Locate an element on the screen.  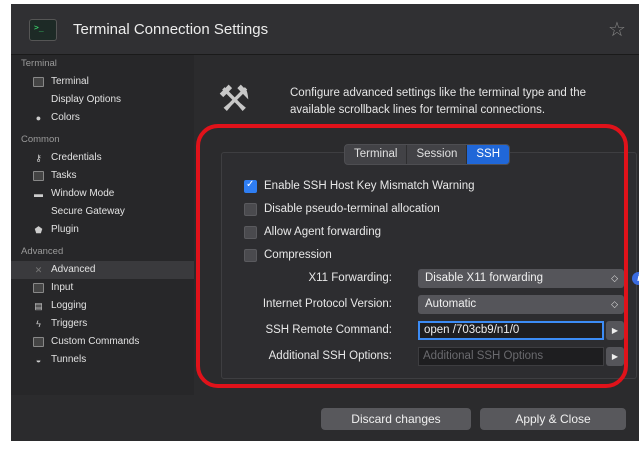
sidebar-item-tunnels: ◒ Tunnels is located at coordinates (102, 360).